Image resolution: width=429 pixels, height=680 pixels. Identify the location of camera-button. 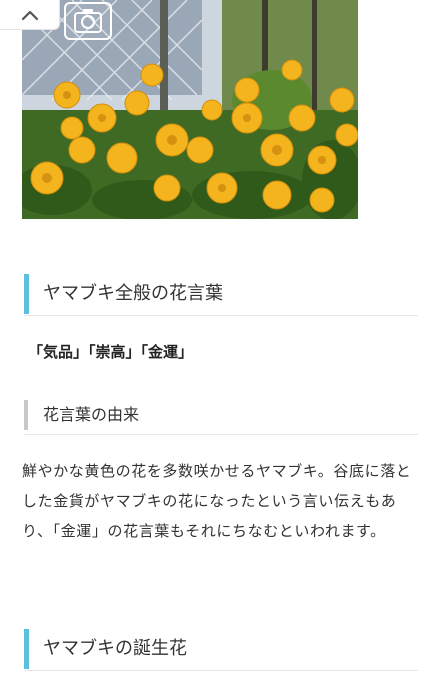
(88, 21).